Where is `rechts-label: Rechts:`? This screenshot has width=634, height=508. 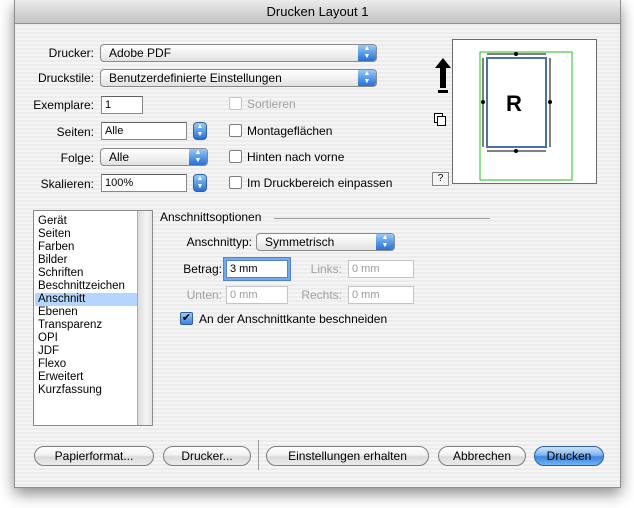 rechts-label: Rechts: is located at coordinates (321, 295).